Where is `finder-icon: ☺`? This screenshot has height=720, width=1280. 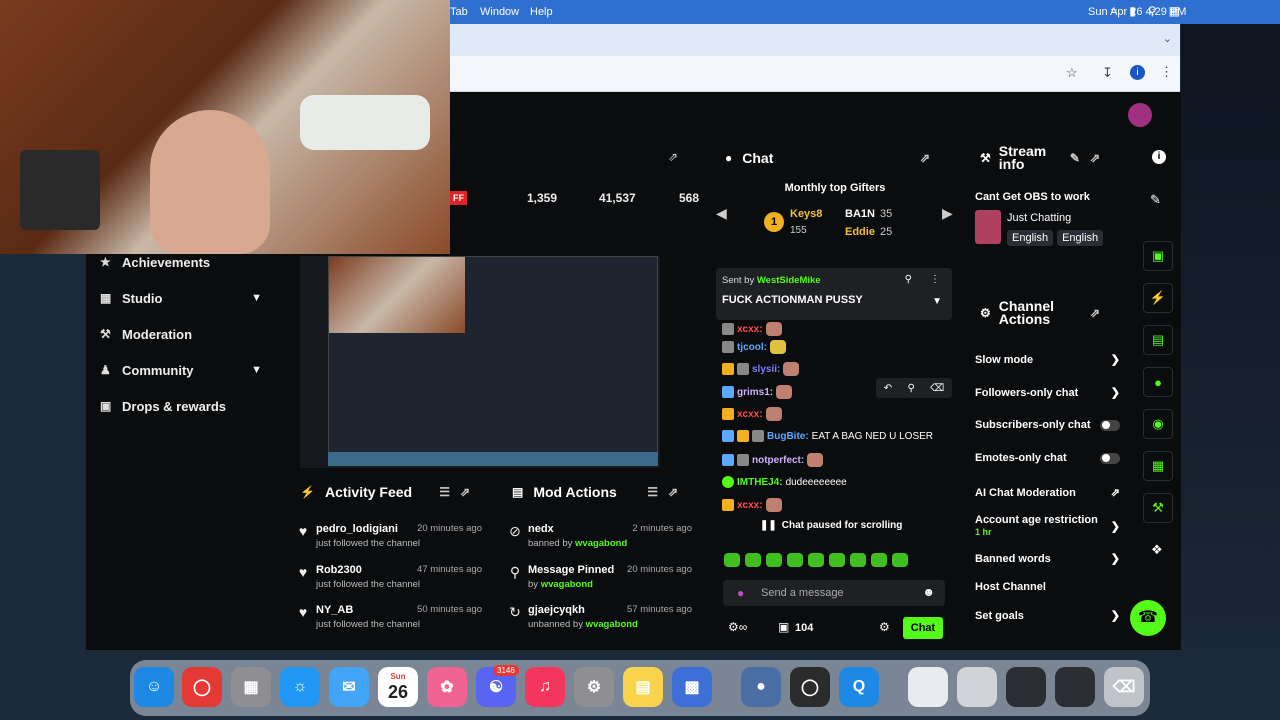 finder-icon: ☺ is located at coordinates (154, 687).